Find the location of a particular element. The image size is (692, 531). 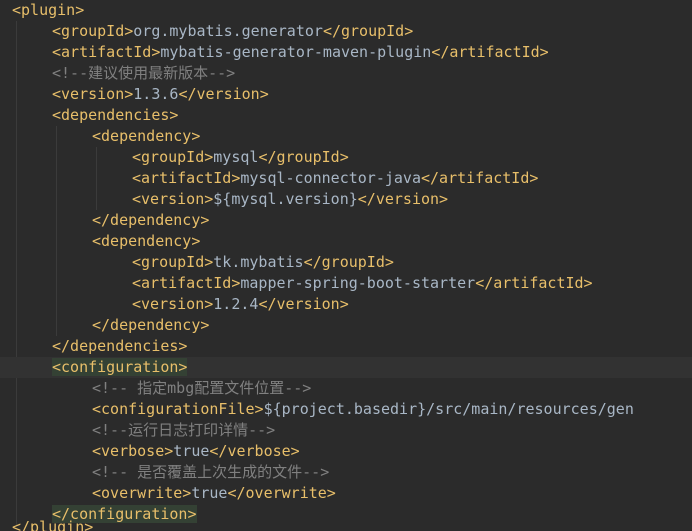

code-line: <version>${mysql.version}</version> is located at coordinates (346, 199).